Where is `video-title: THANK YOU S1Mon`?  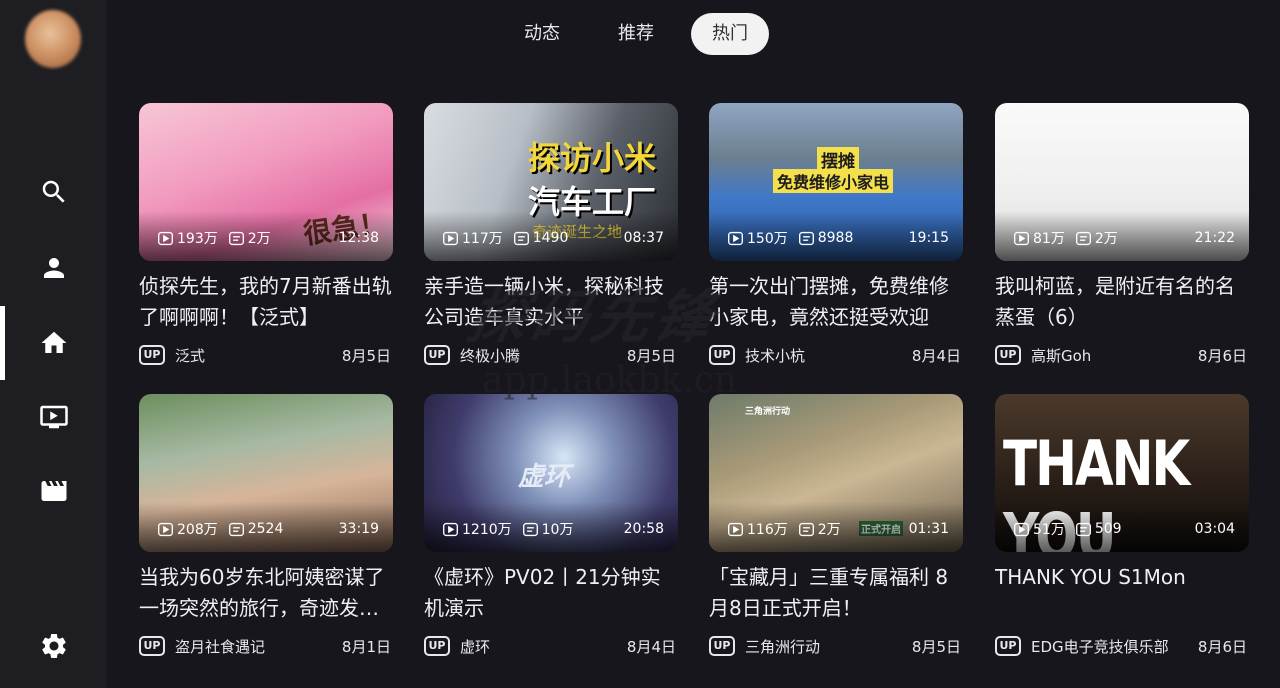 video-title: THANK YOU S1Mon is located at coordinates (1122, 593).